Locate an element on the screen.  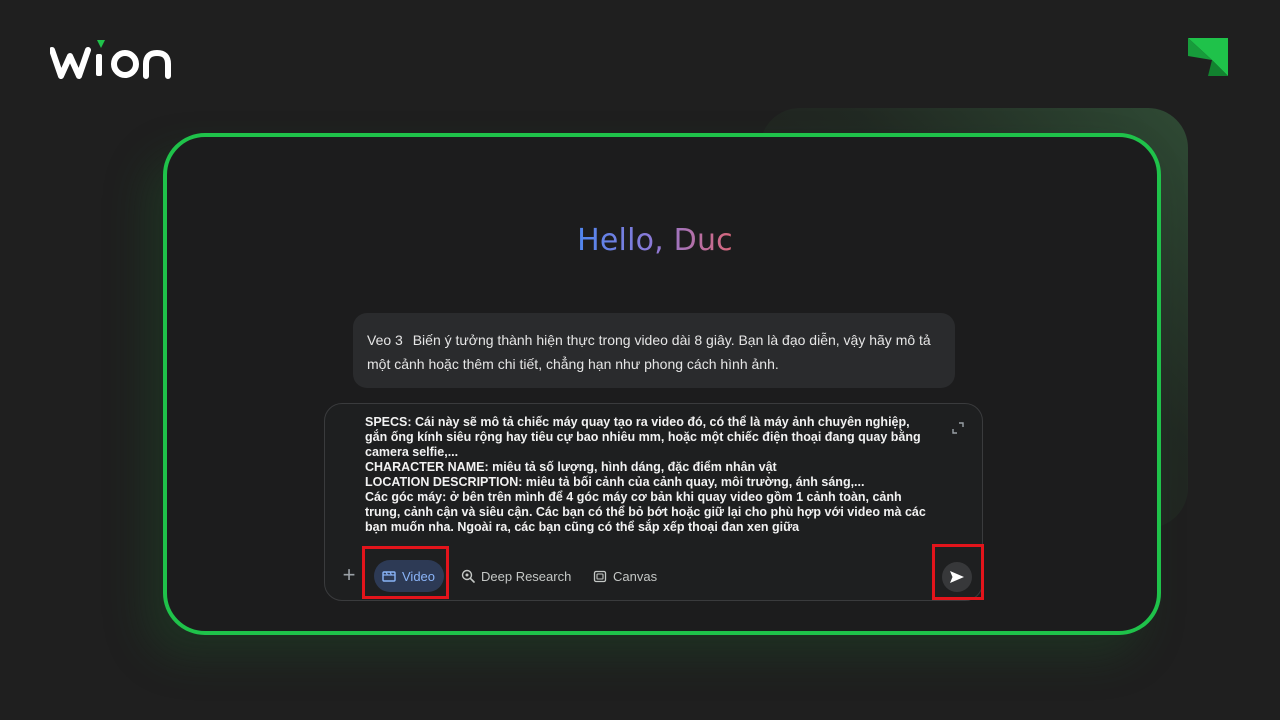
video-tool-label: Video is located at coordinates (419, 576).